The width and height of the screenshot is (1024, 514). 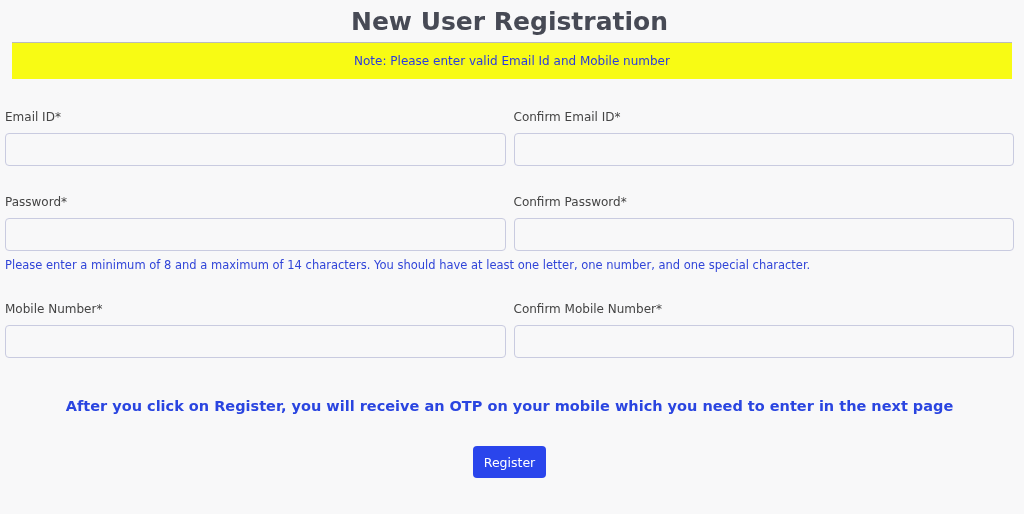 I want to click on page-title: New User Registration, so click(x=509, y=22).